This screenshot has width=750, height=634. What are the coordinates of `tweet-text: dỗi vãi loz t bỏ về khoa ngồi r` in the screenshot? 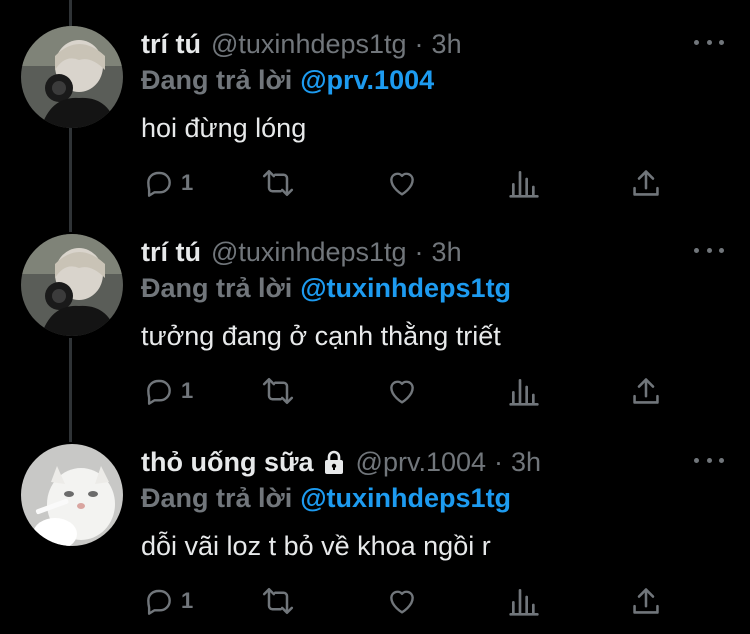 It's located at (316, 546).